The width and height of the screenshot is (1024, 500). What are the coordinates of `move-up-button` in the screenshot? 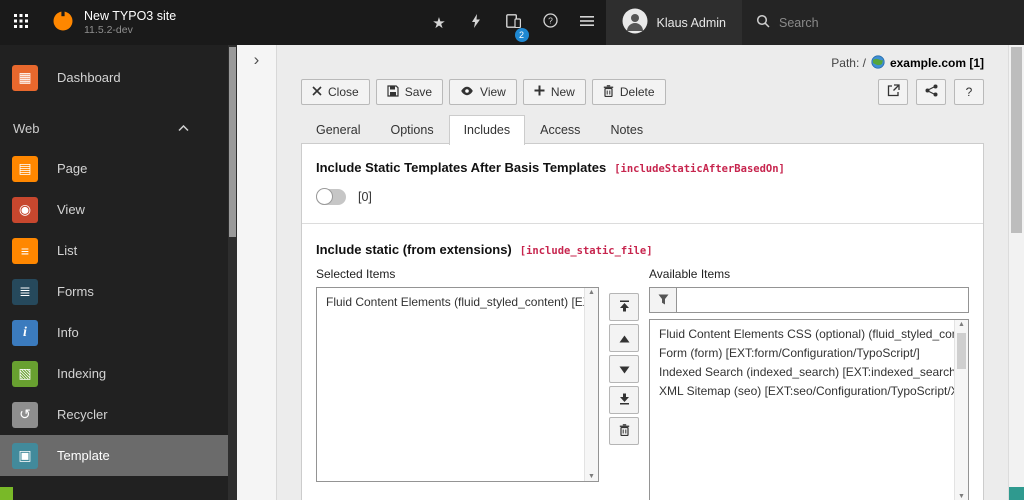 It's located at (624, 338).